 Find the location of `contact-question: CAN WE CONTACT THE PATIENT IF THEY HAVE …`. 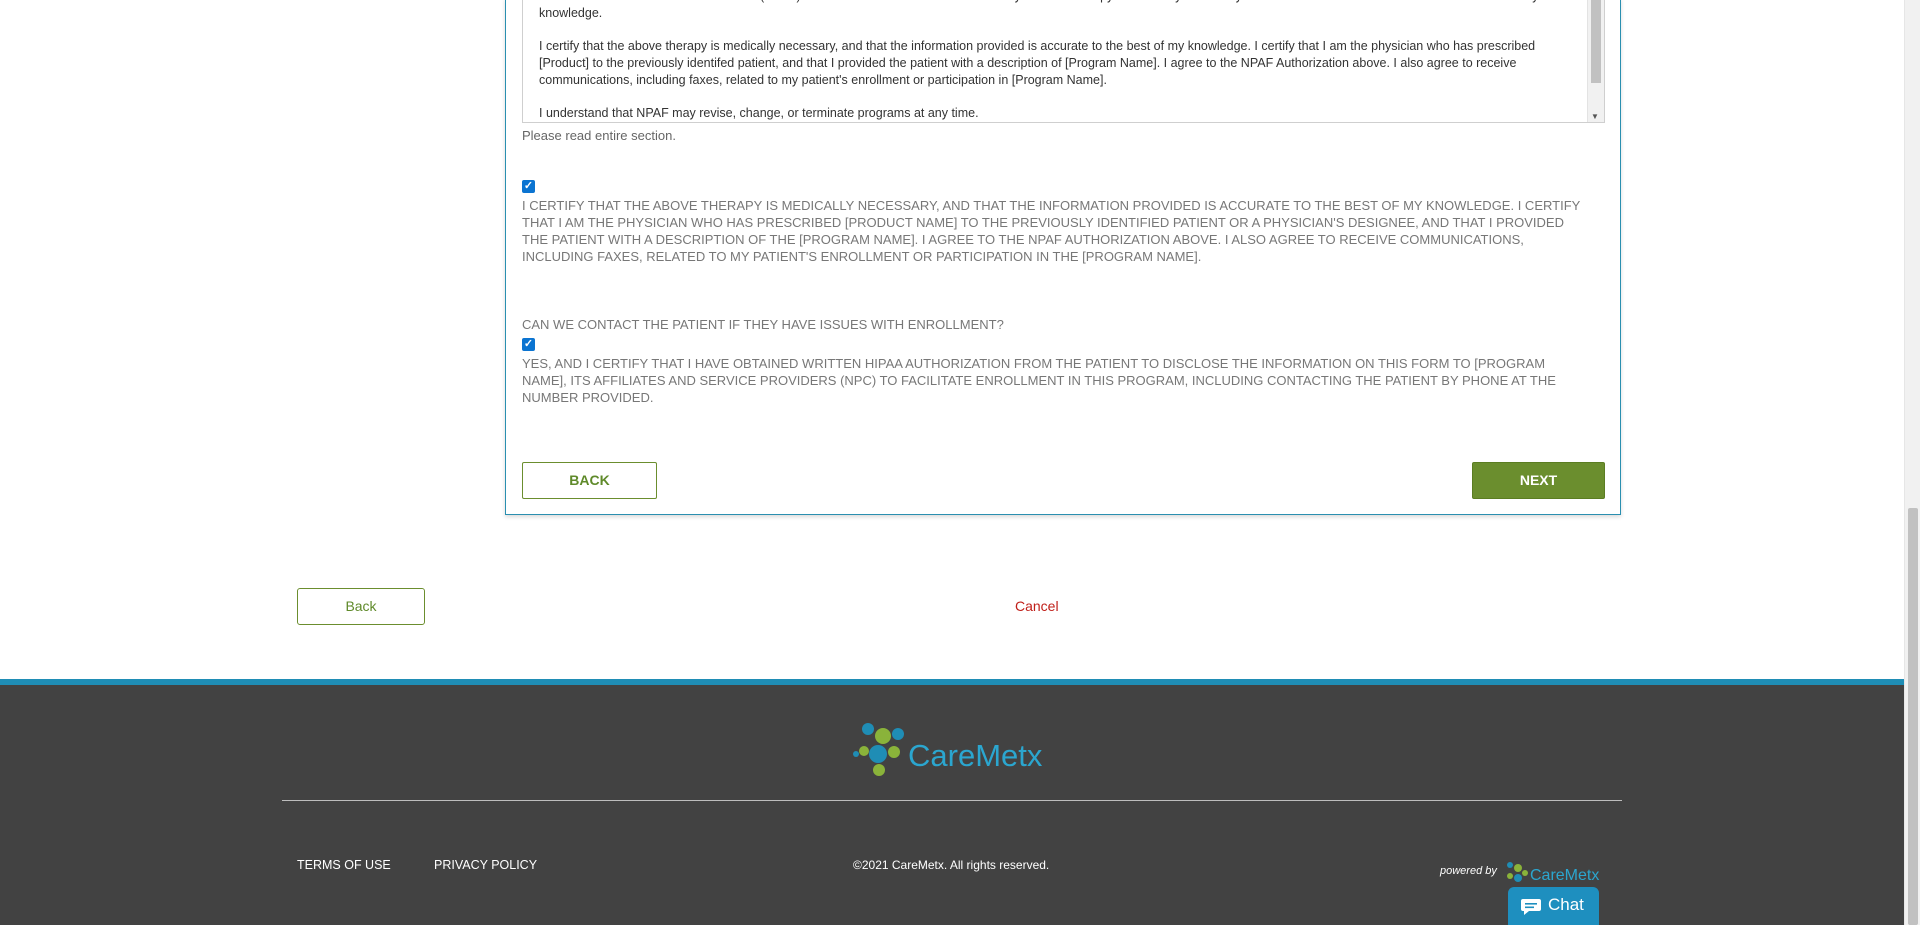

contact-question: CAN WE CONTACT THE PATIENT IF THEY HAVE … is located at coordinates (763, 324).